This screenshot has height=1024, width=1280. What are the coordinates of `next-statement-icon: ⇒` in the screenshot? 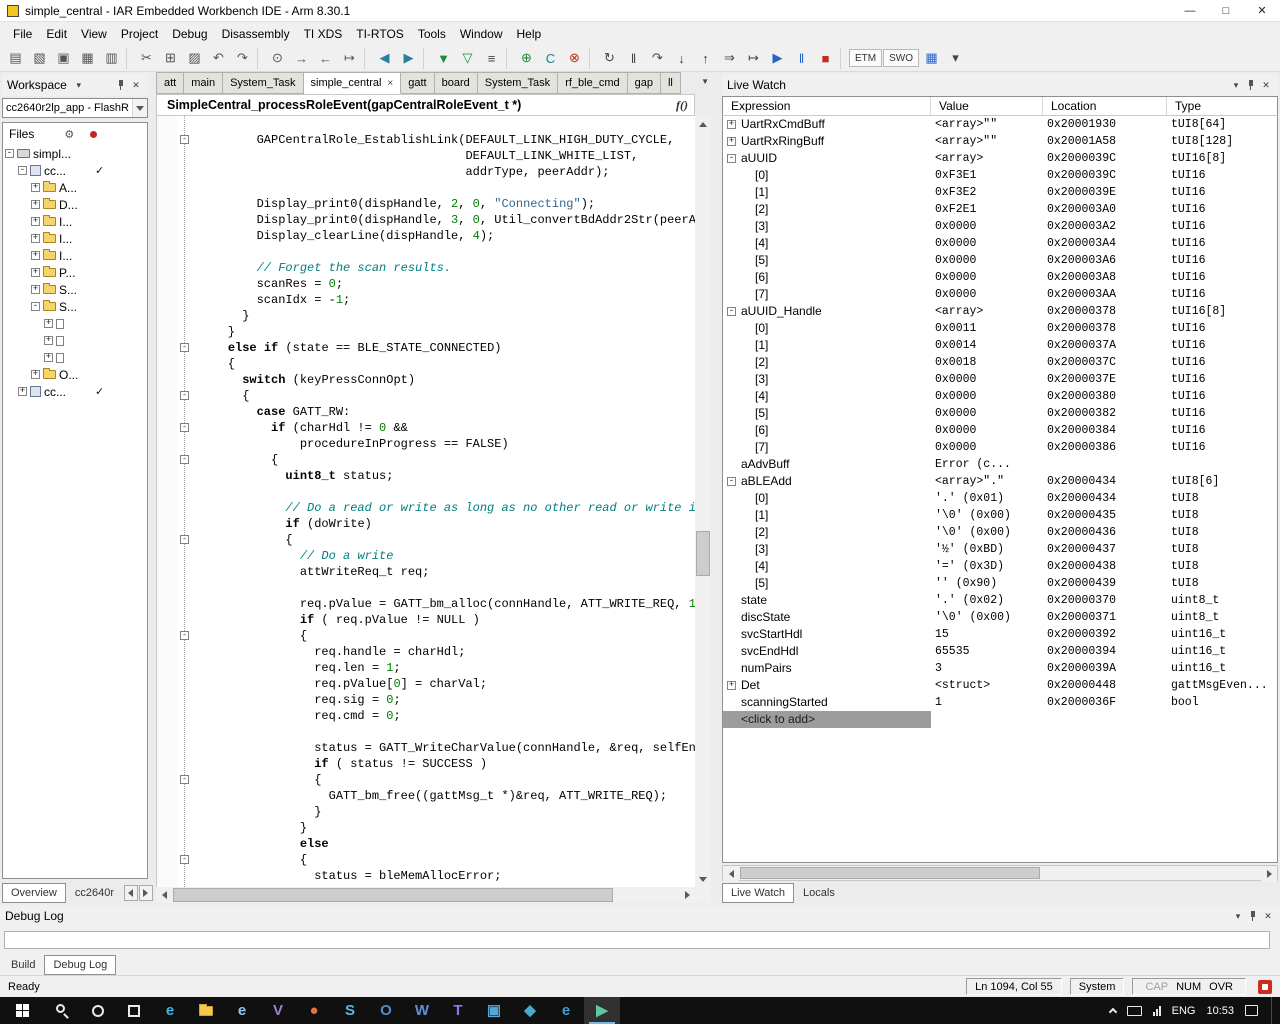 It's located at (729, 58).